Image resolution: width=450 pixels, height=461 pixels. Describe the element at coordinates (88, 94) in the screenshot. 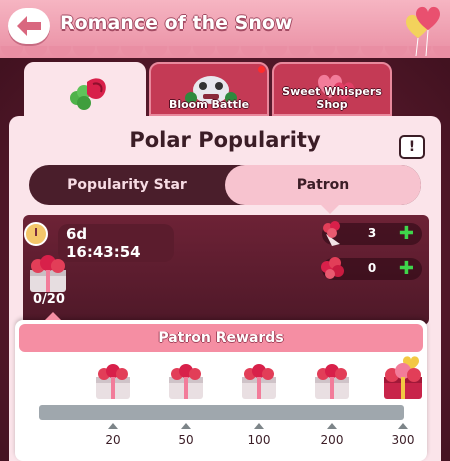

I see `rose-clover-icon` at that location.